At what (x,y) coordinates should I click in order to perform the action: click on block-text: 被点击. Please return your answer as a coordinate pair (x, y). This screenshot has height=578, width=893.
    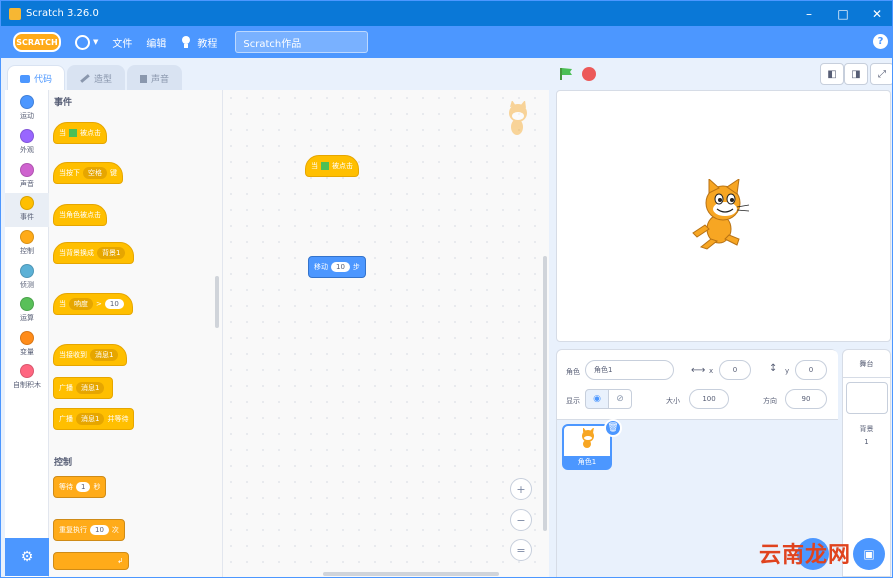
    Looking at the image, I should click on (342, 166).